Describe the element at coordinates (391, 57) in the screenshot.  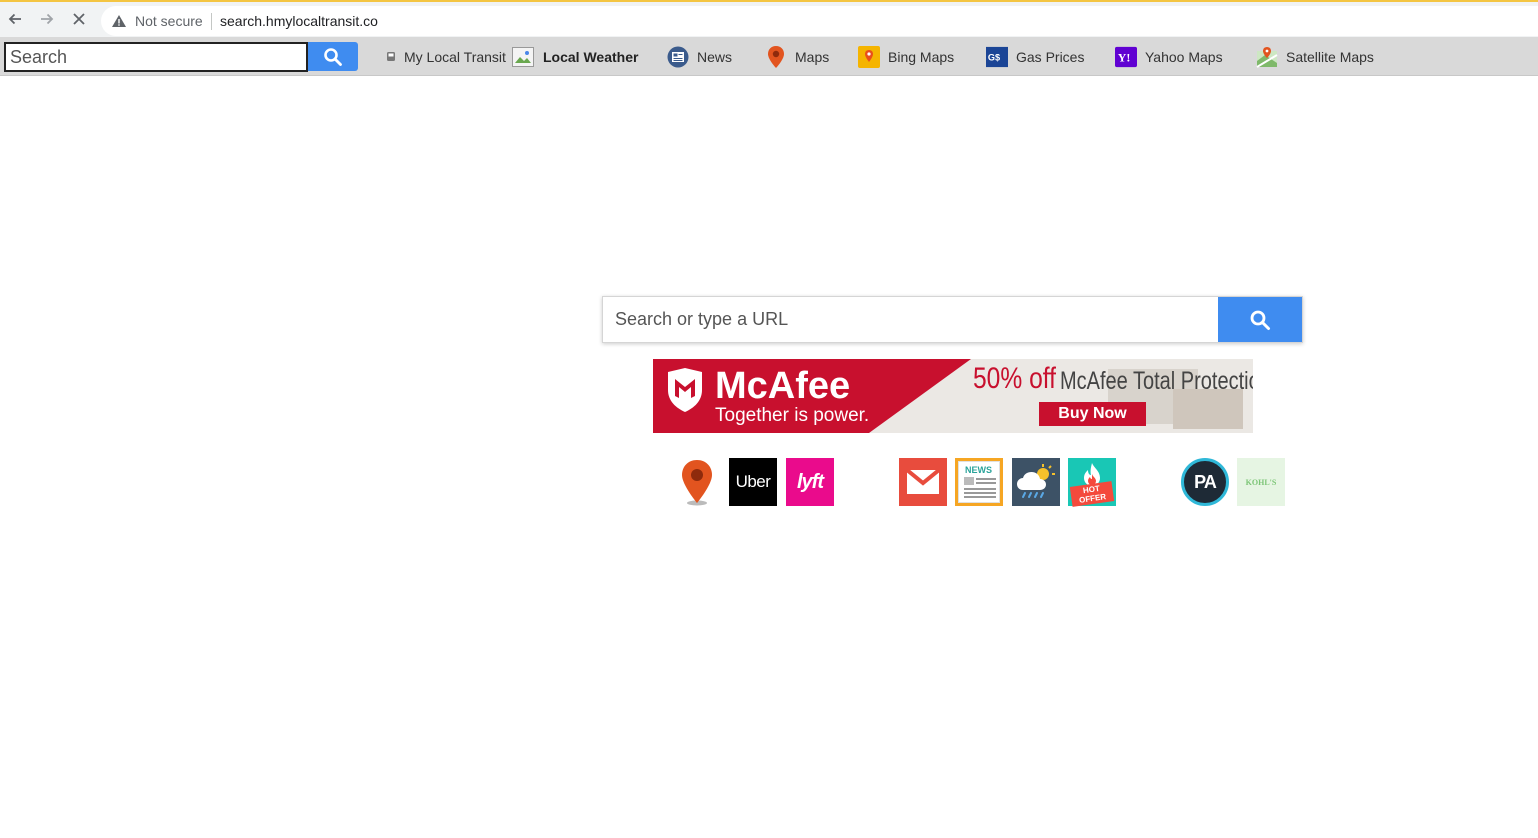
I see `transit-icon` at that location.